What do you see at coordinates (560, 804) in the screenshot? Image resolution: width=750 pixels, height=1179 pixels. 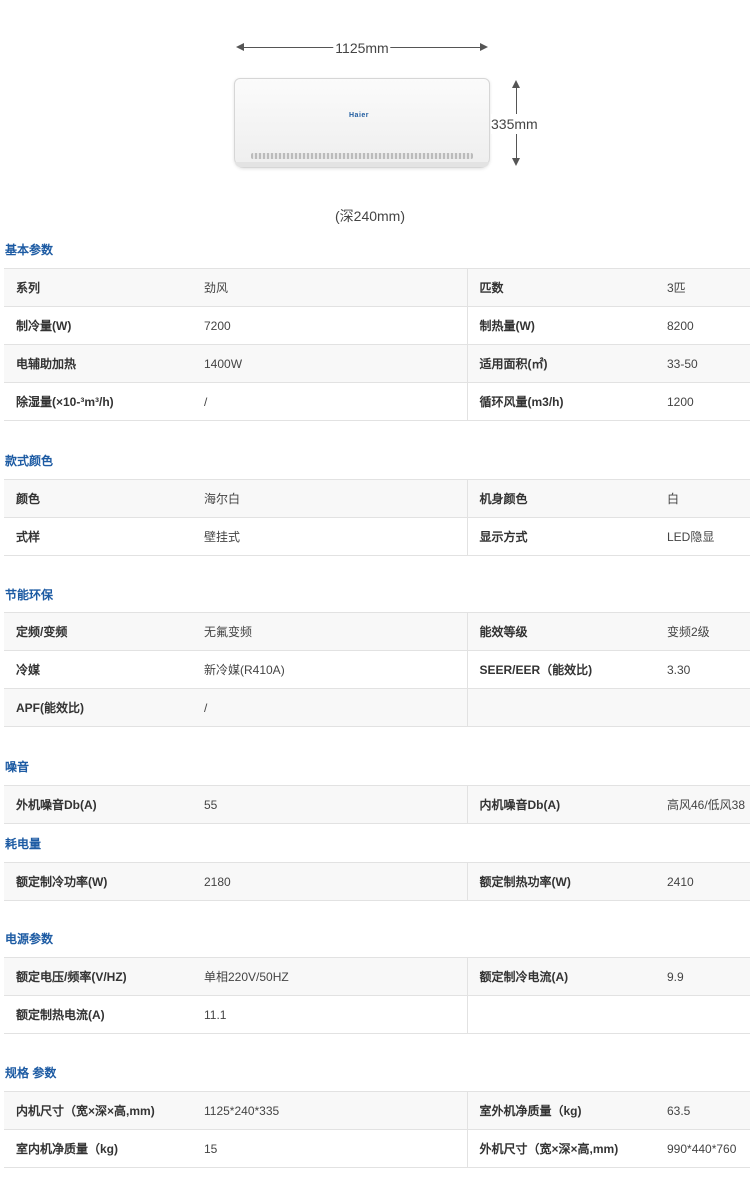 I see `spec-key: 内机噪音Db(A)` at bounding box center [560, 804].